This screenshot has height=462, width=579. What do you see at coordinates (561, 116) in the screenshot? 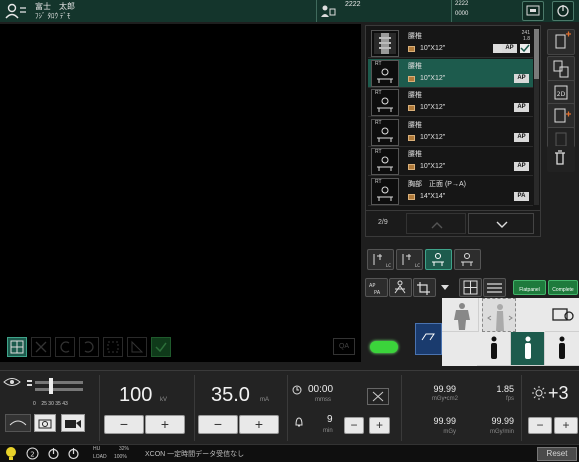
I see `insert-image-button` at bounding box center [561, 116].